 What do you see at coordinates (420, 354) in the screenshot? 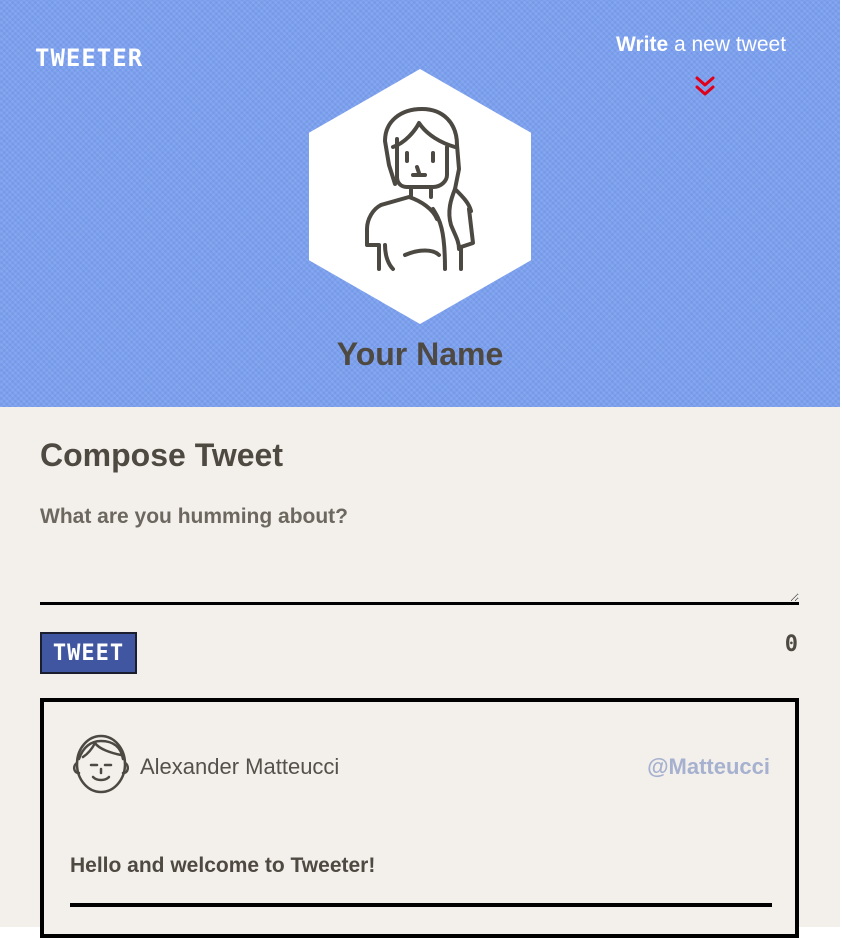
I see `profile-name: Your Name` at bounding box center [420, 354].